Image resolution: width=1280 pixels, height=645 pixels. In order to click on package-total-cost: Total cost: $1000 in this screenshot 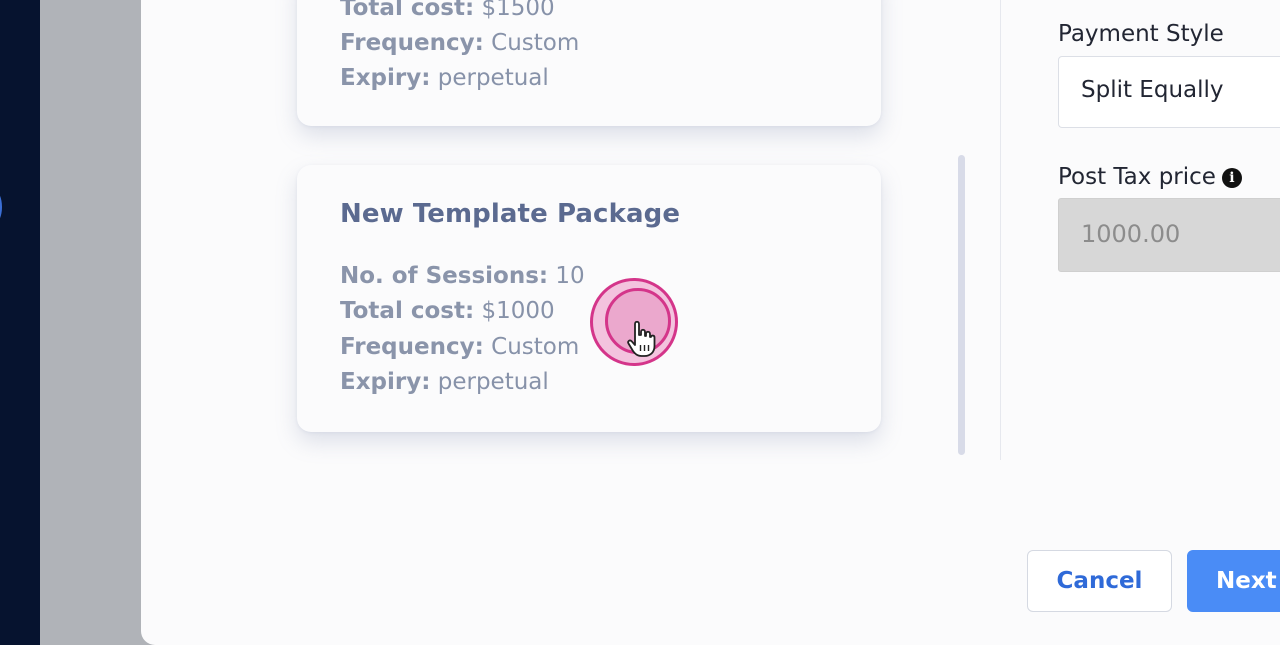, I will do `click(447, 311)`.